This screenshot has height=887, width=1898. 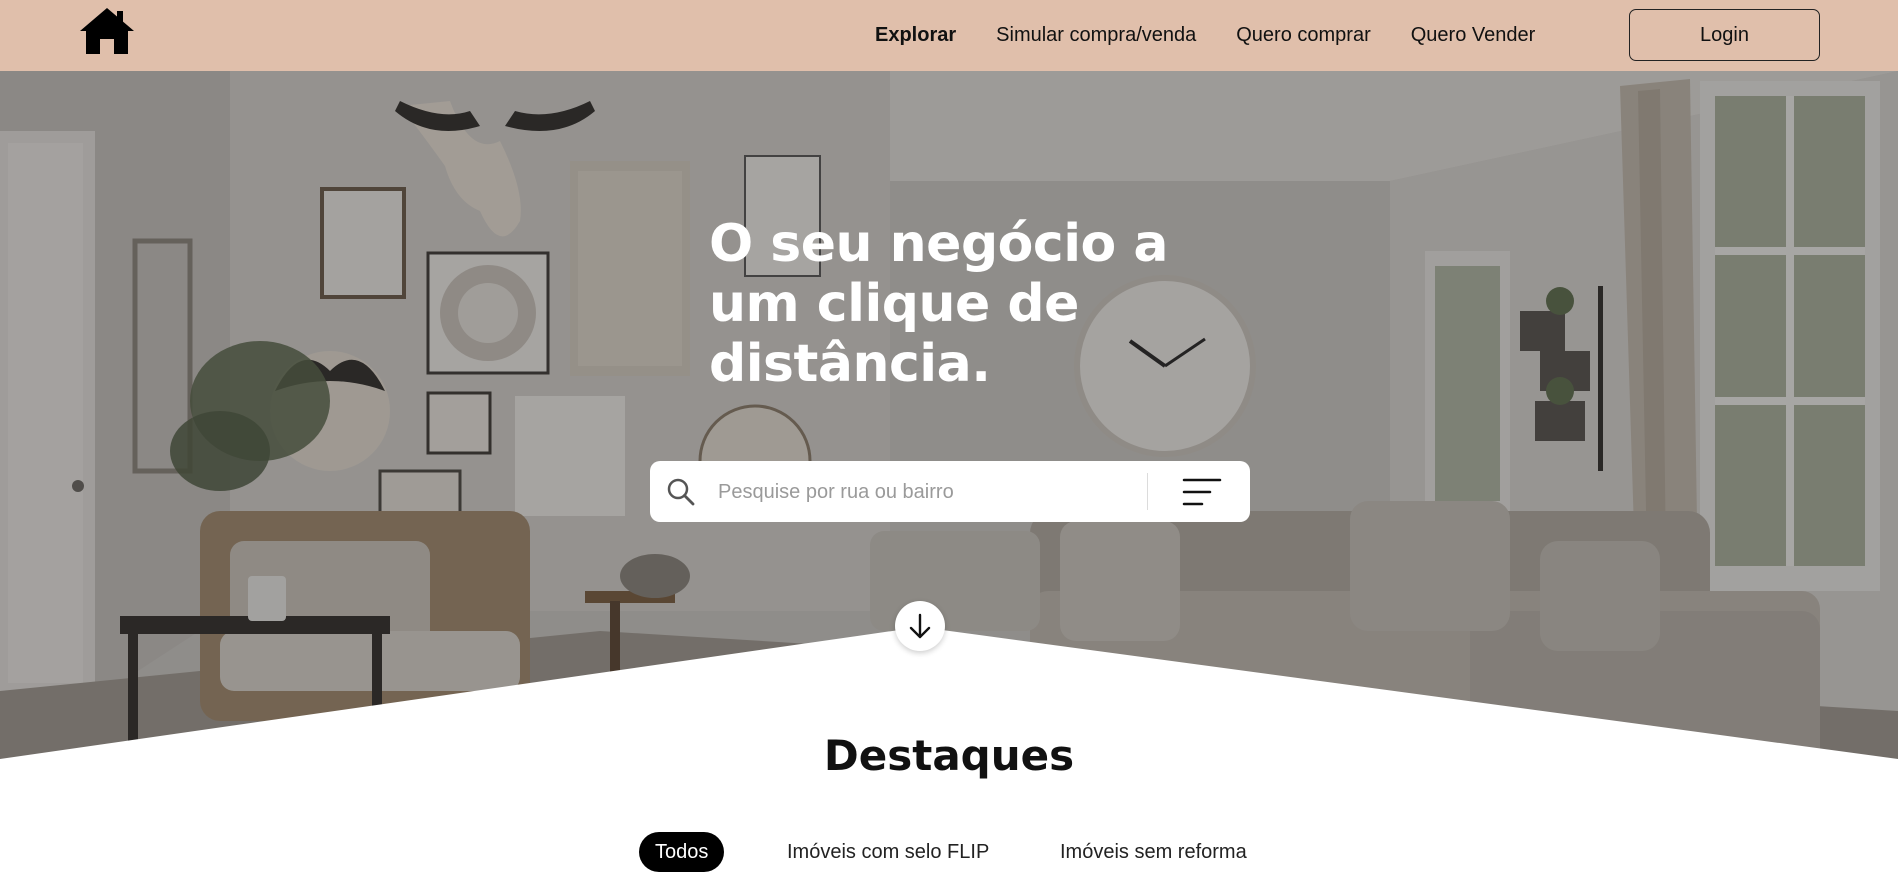 What do you see at coordinates (682, 852) in the screenshot?
I see `tab-todos: Todos` at bounding box center [682, 852].